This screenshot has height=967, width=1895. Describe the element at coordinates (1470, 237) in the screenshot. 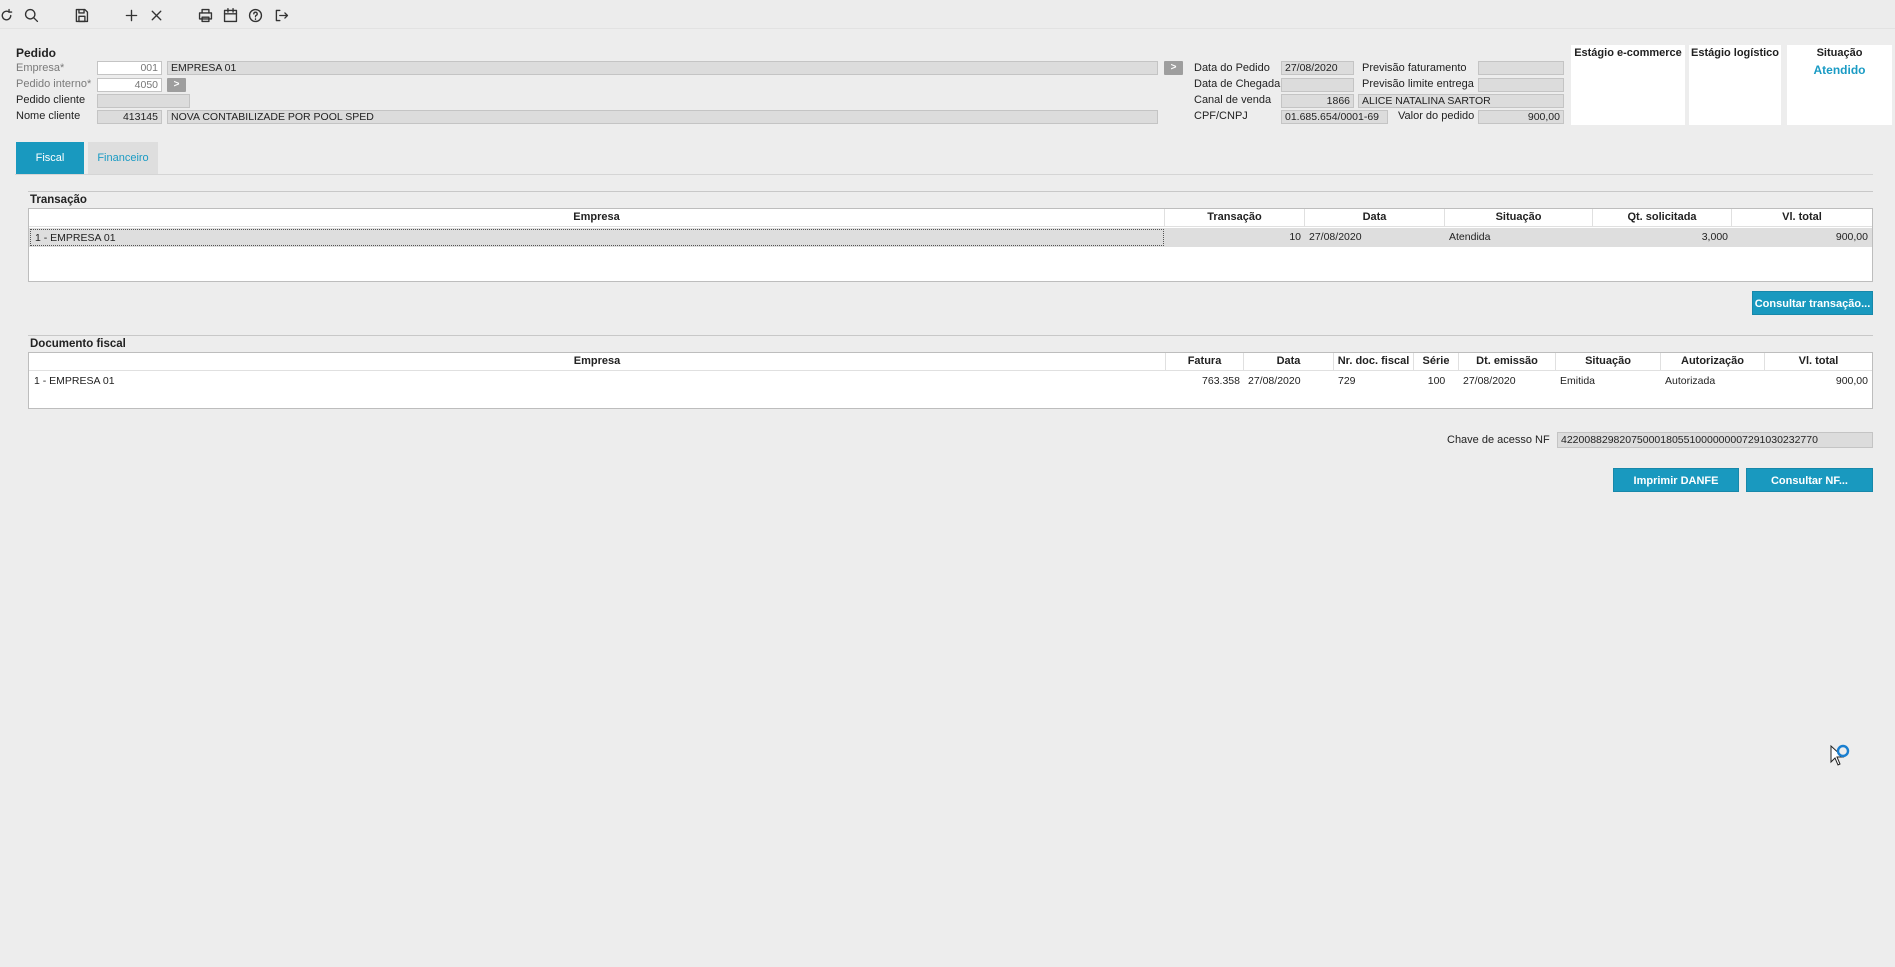

I see `transacao-cell-situacao: Atendida` at that location.